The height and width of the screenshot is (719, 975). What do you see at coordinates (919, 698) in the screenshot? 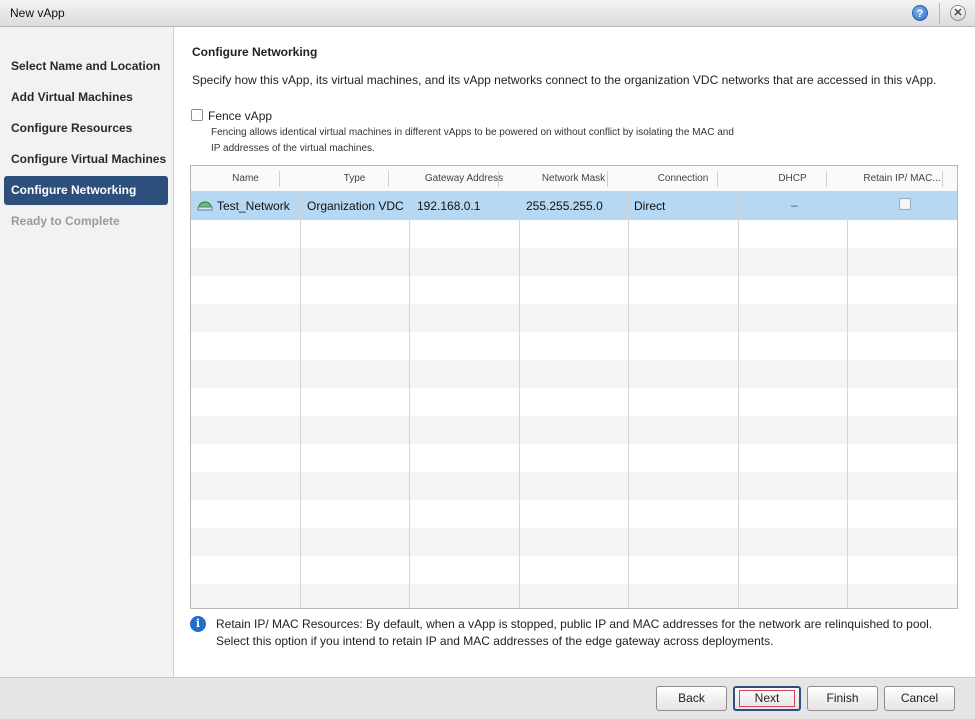
I see `cancel-button: Cancel` at bounding box center [919, 698].